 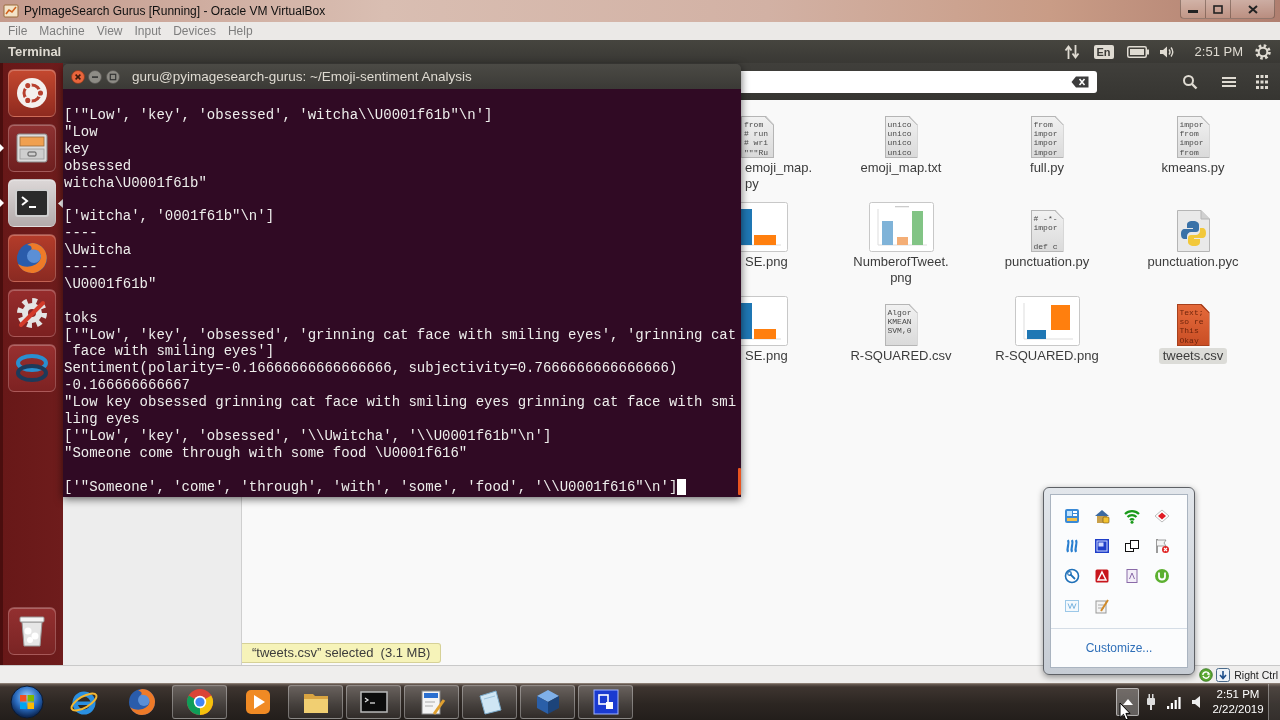 What do you see at coordinates (194, 31) in the screenshot?
I see `menu-item: Devices` at bounding box center [194, 31].